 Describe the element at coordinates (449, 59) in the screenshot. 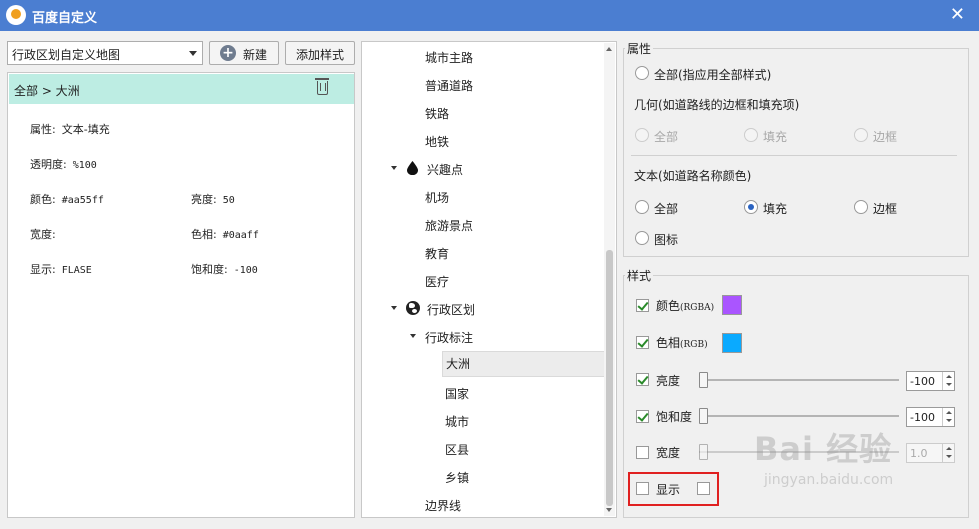

I see `tree-item-city-main-road: 城市主路` at that location.